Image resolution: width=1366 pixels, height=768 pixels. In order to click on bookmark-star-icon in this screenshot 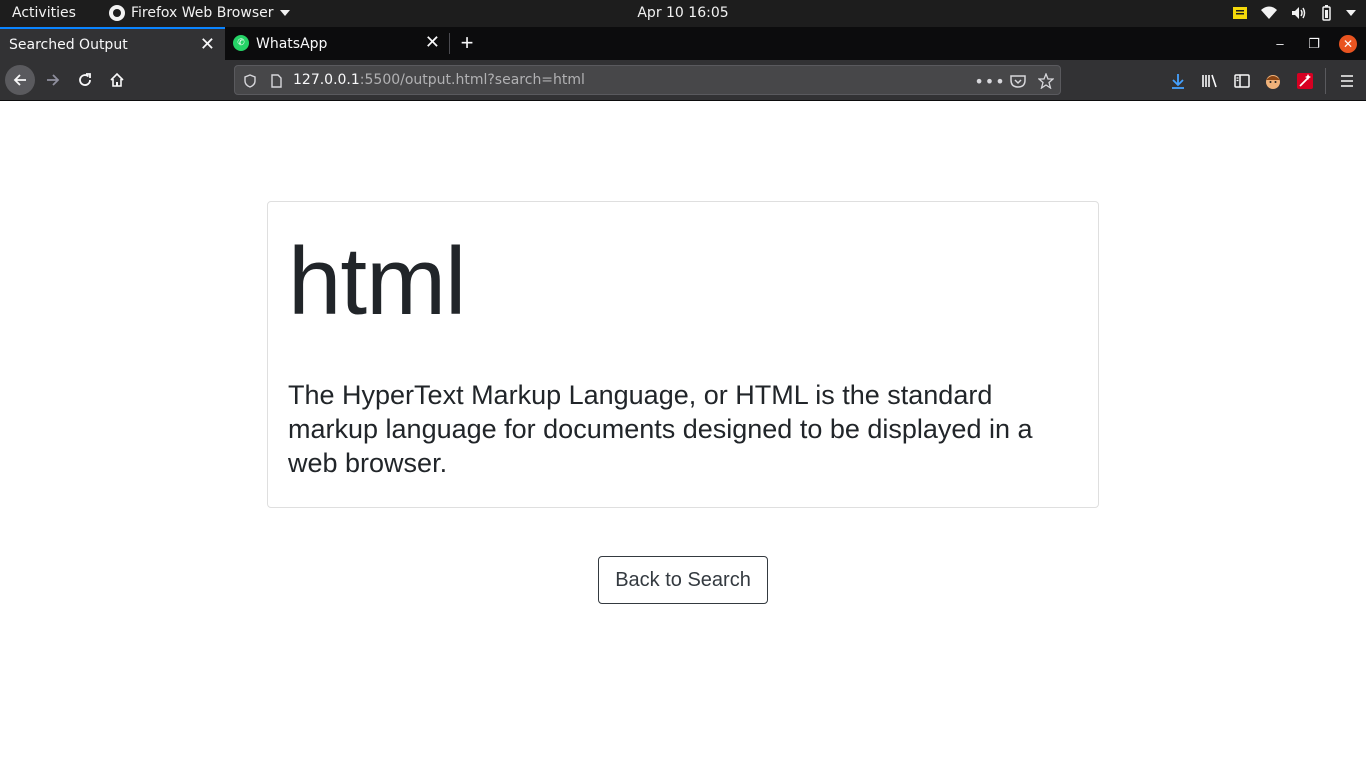, I will do `click(1046, 81)`.